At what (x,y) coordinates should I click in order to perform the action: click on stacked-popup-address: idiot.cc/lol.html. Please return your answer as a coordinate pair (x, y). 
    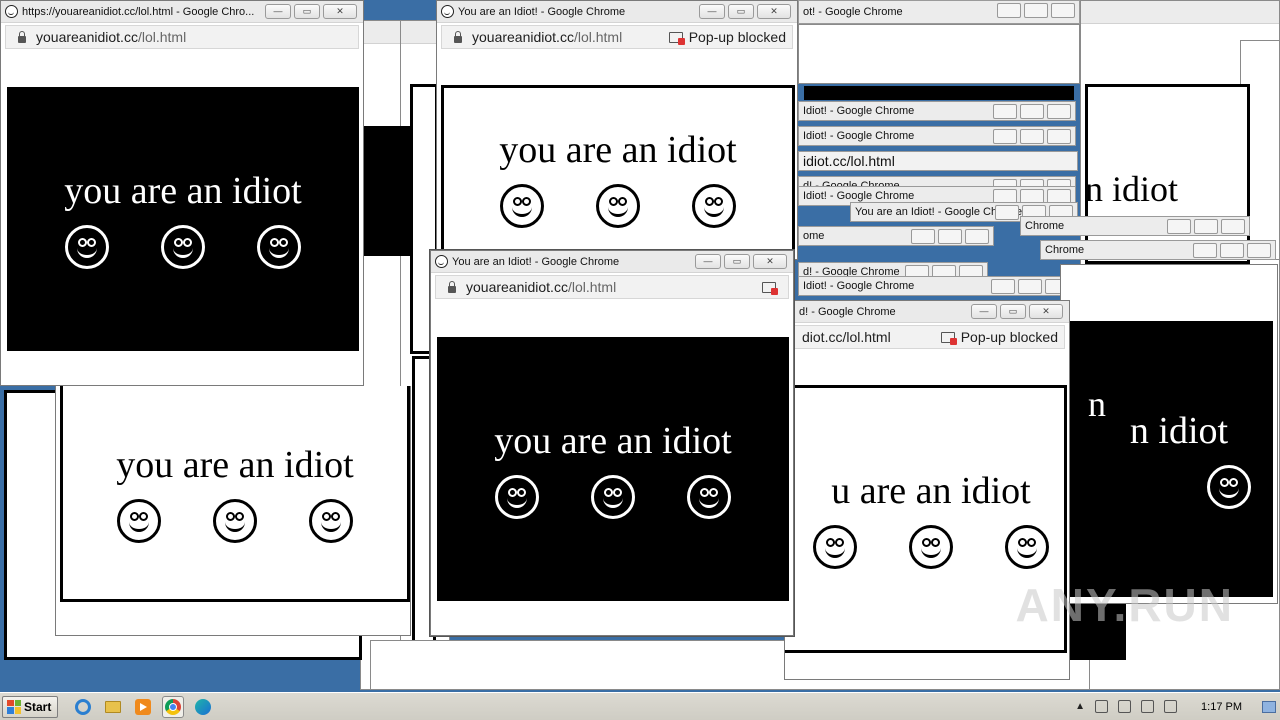
    Looking at the image, I should click on (938, 161).